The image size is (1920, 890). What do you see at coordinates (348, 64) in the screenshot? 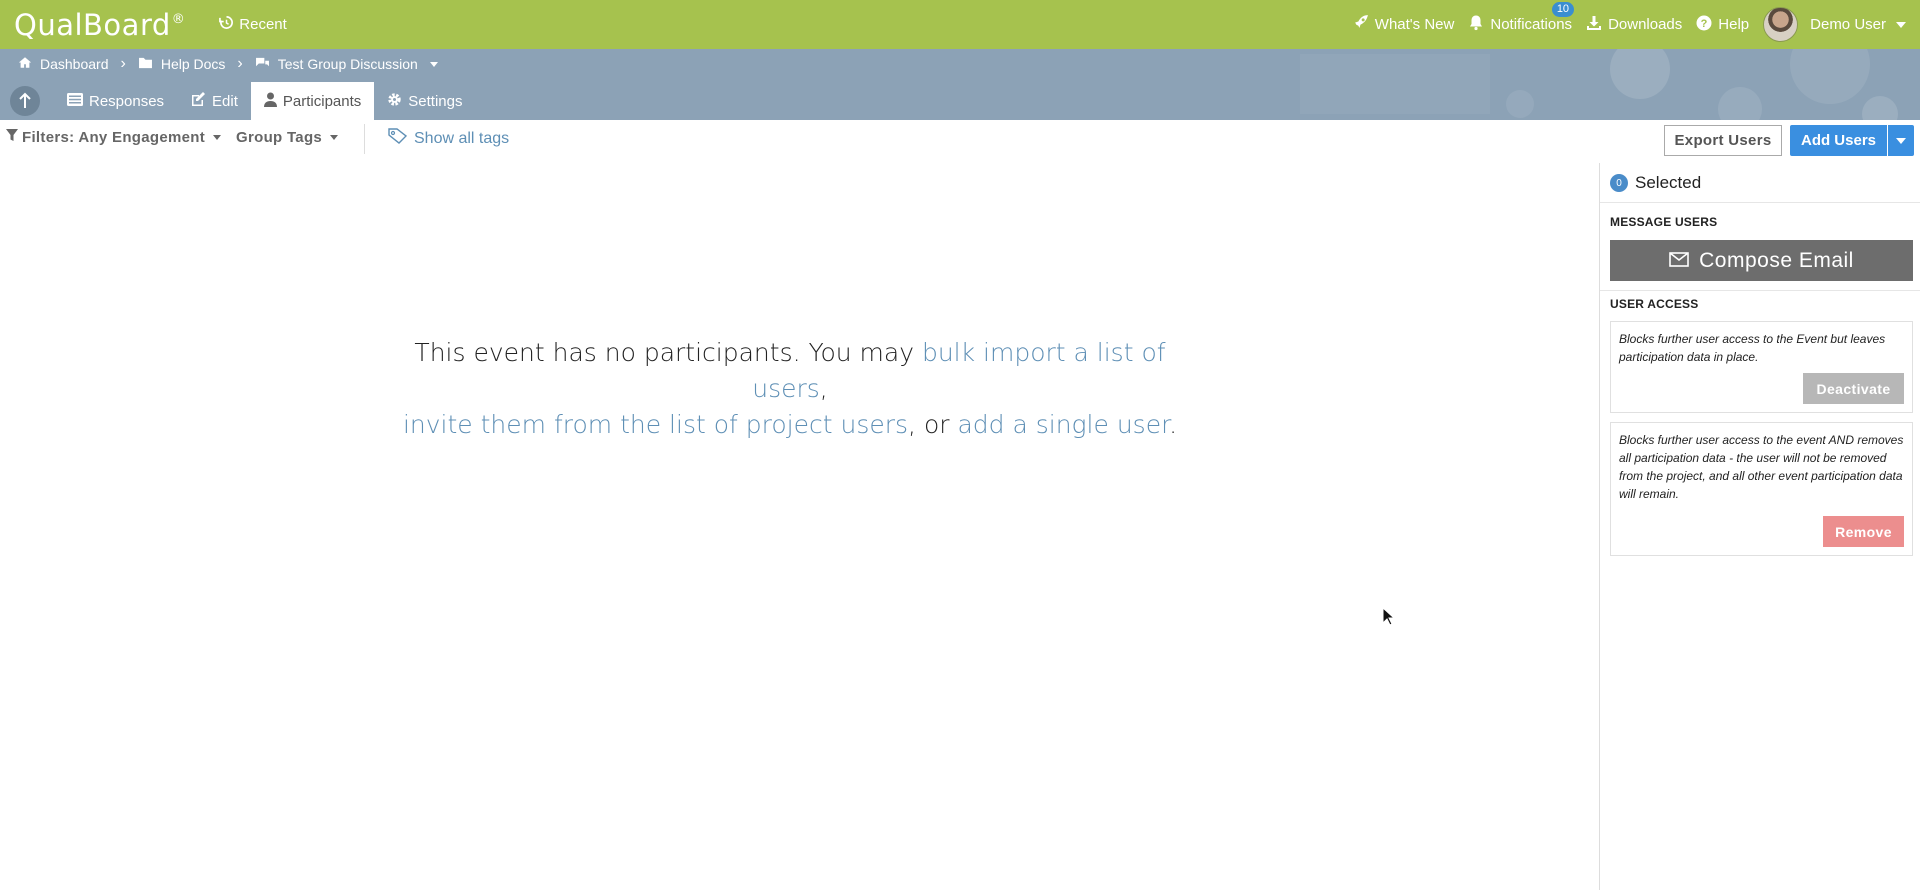
I see `breadcrumb-event: Test Group Discussion` at bounding box center [348, 64].